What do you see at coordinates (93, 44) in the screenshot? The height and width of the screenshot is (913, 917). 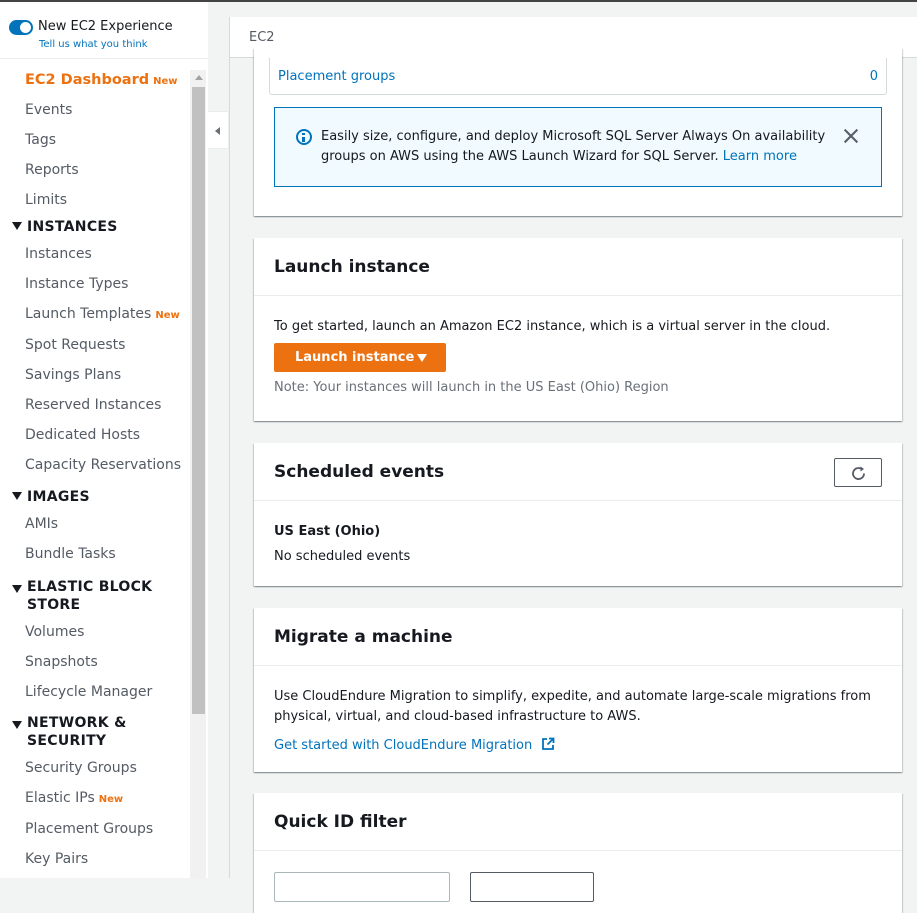 I see `feedback-link: Tell us what you think` at bounding box center [93, 44].